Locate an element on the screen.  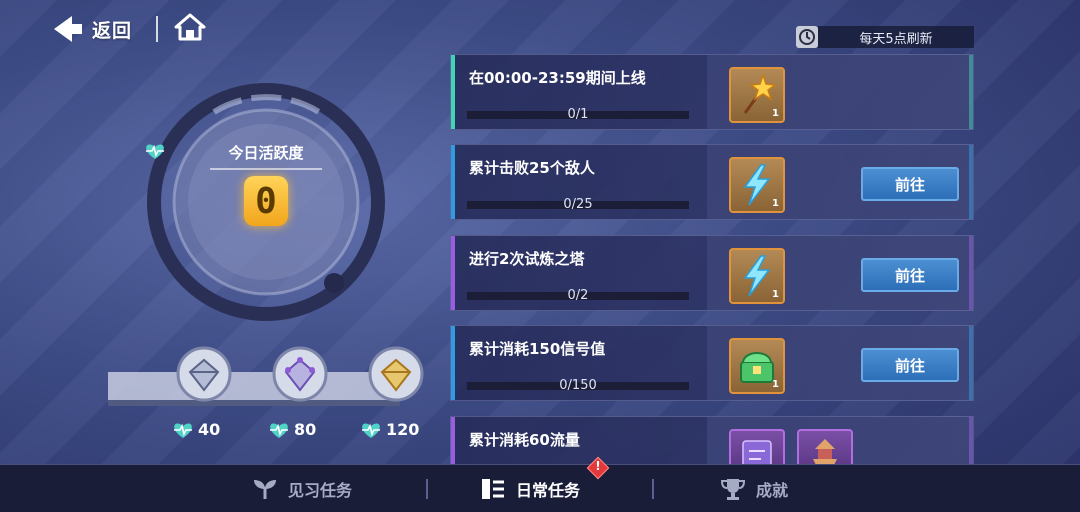
task-name: 累计消耗150信号值 is located at coordinates (537, 349).